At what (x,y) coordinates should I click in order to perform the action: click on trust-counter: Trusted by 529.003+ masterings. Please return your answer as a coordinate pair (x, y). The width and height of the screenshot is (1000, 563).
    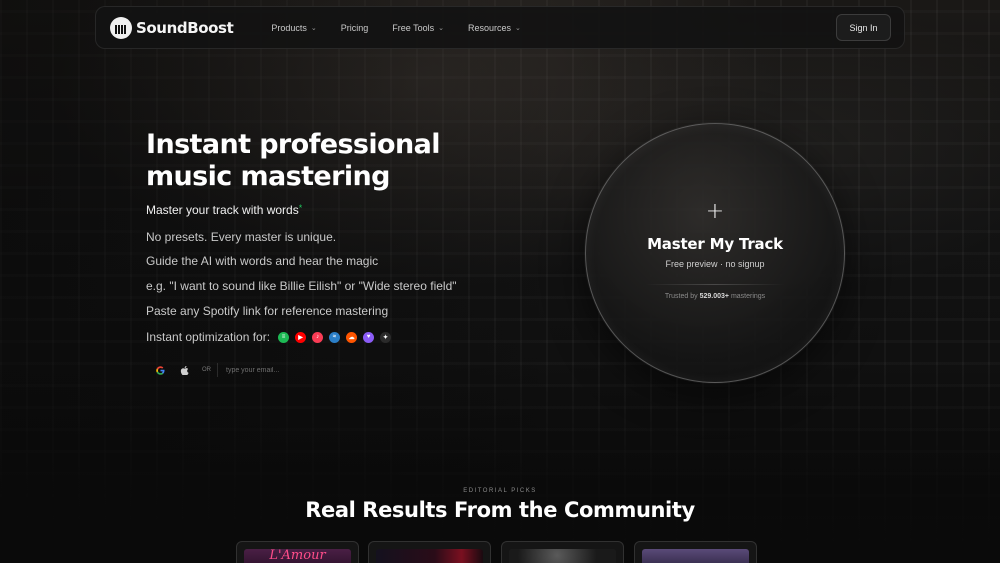
    Looking at the image, I should click on (715, 296).